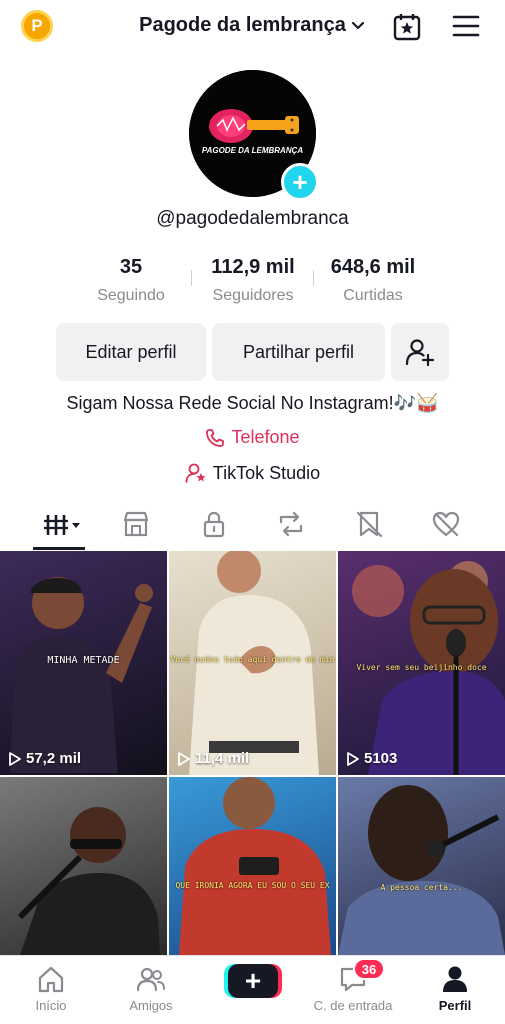 This screenshot has height=1024, width=505. I want to click on menu-icon, so click(466, 26).